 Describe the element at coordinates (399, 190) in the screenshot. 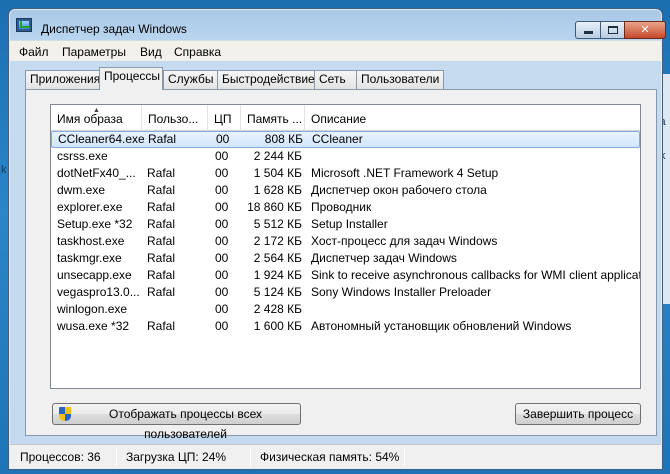

I see `cell-description: Диспетчер окон рабочего стола` at that location.